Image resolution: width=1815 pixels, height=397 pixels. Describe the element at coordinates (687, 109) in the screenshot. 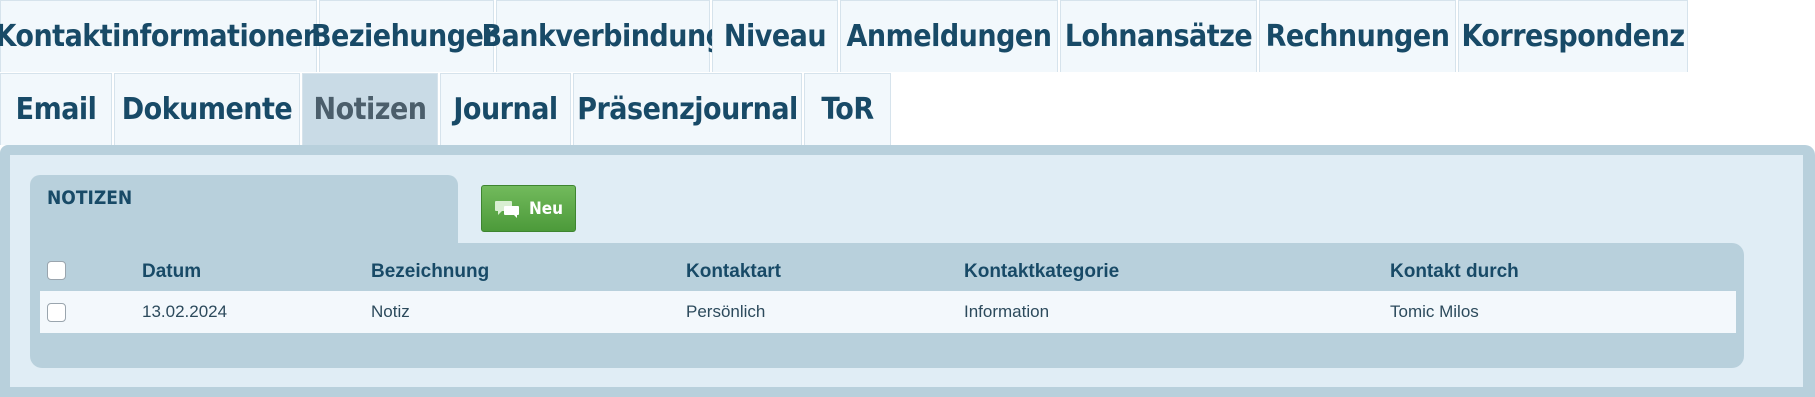

I see `tab-praesenzjournal: Präsenzjournal` at that location.